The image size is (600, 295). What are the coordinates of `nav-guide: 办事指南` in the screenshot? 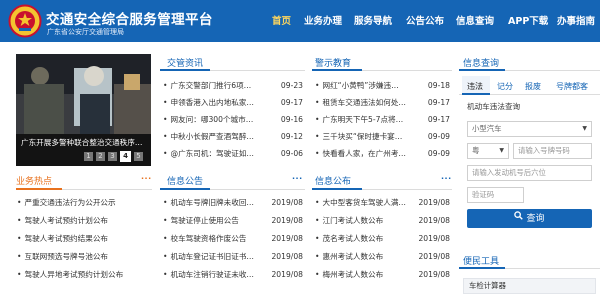 It's located at (576, 20).